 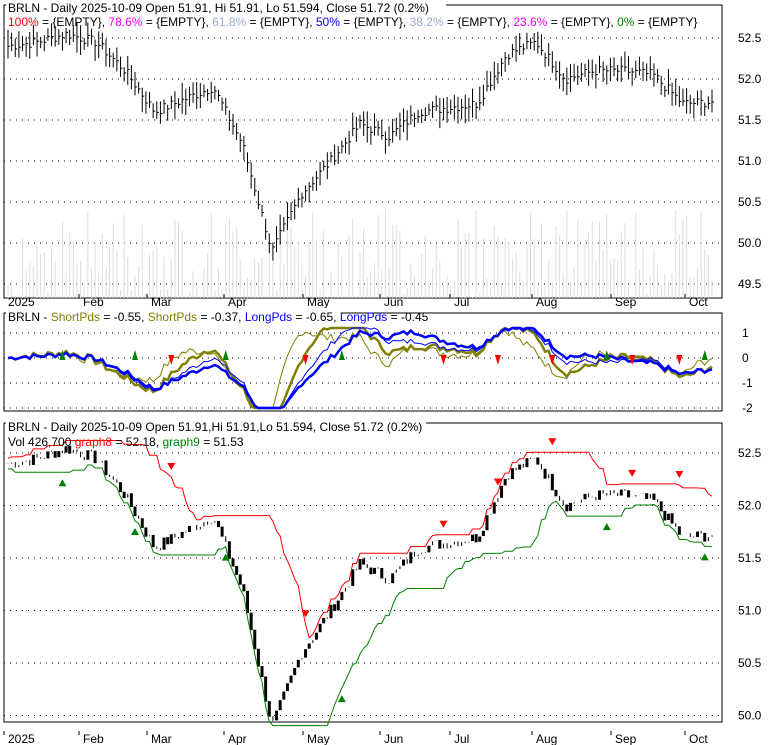 I want to click on price-axis-label: 49.5, so click(x=750, y=284).